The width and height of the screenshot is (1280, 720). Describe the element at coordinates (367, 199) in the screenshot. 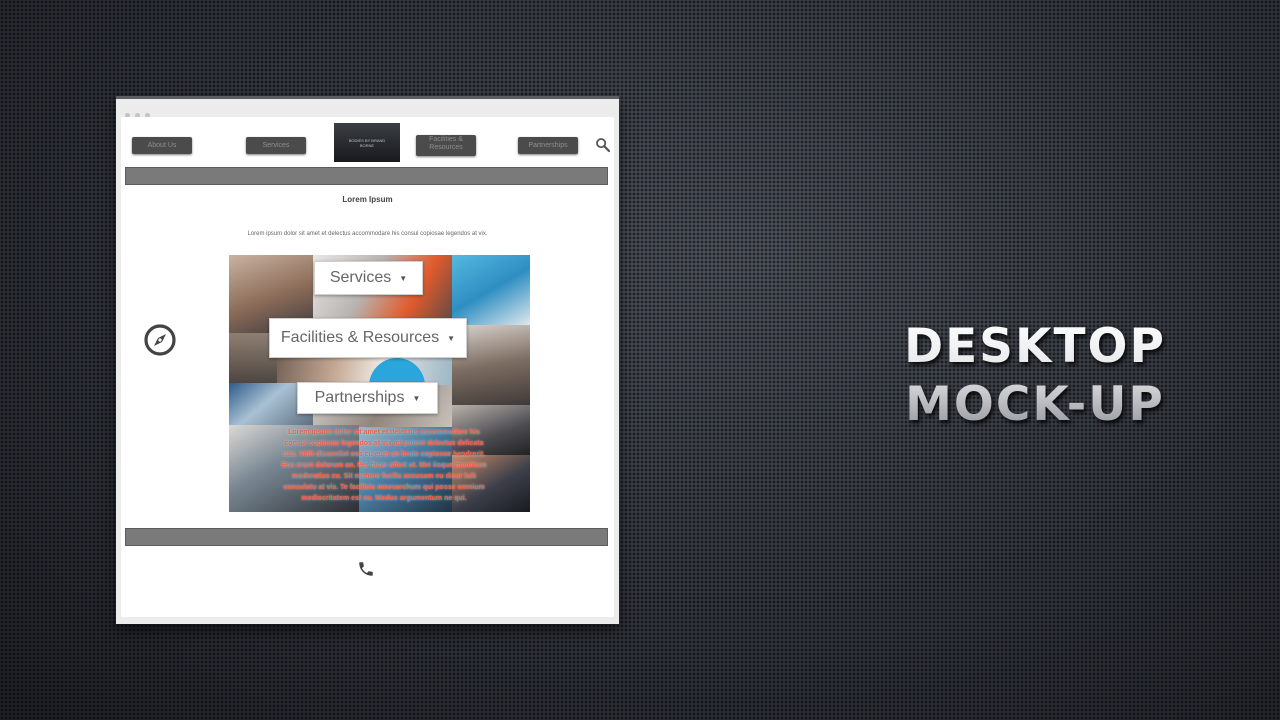

I see `page-heading: Lorem Ipsum` at that location.